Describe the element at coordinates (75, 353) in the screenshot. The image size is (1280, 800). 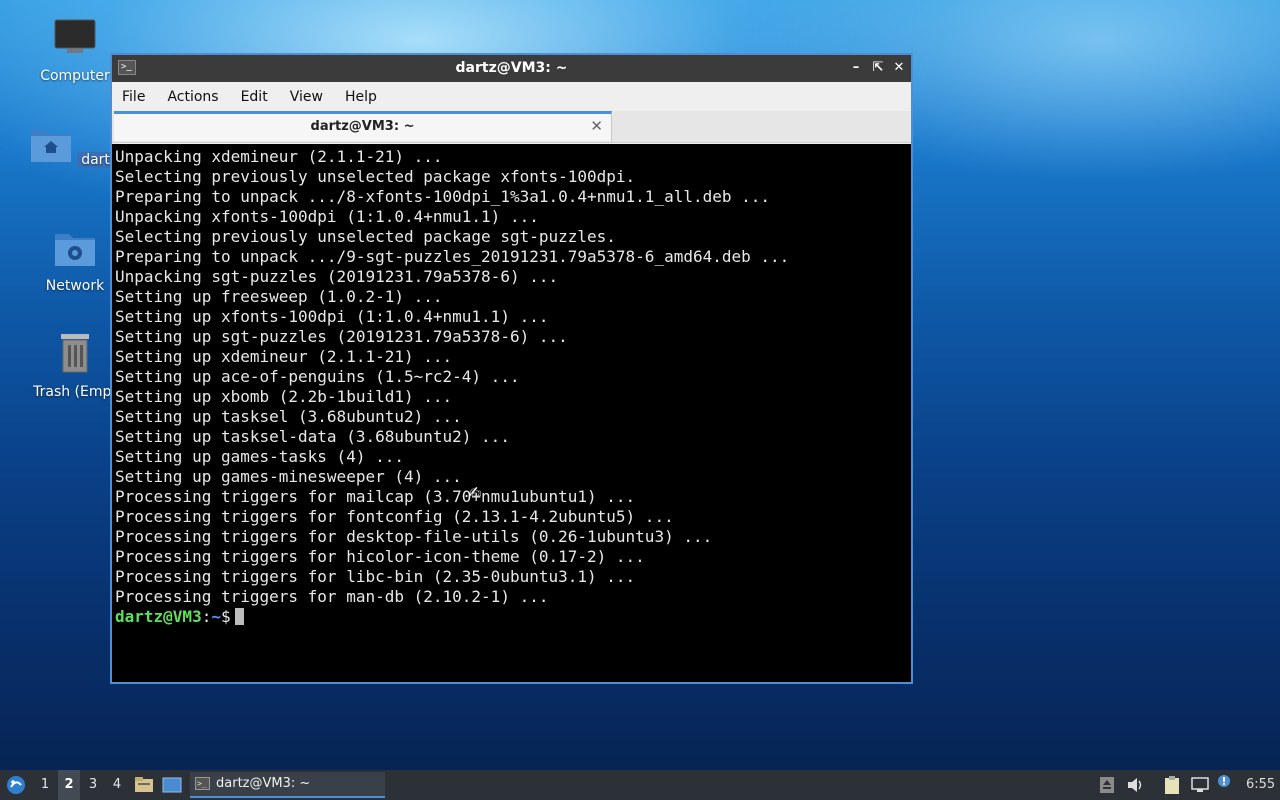
I see `trash-icon` at that location.